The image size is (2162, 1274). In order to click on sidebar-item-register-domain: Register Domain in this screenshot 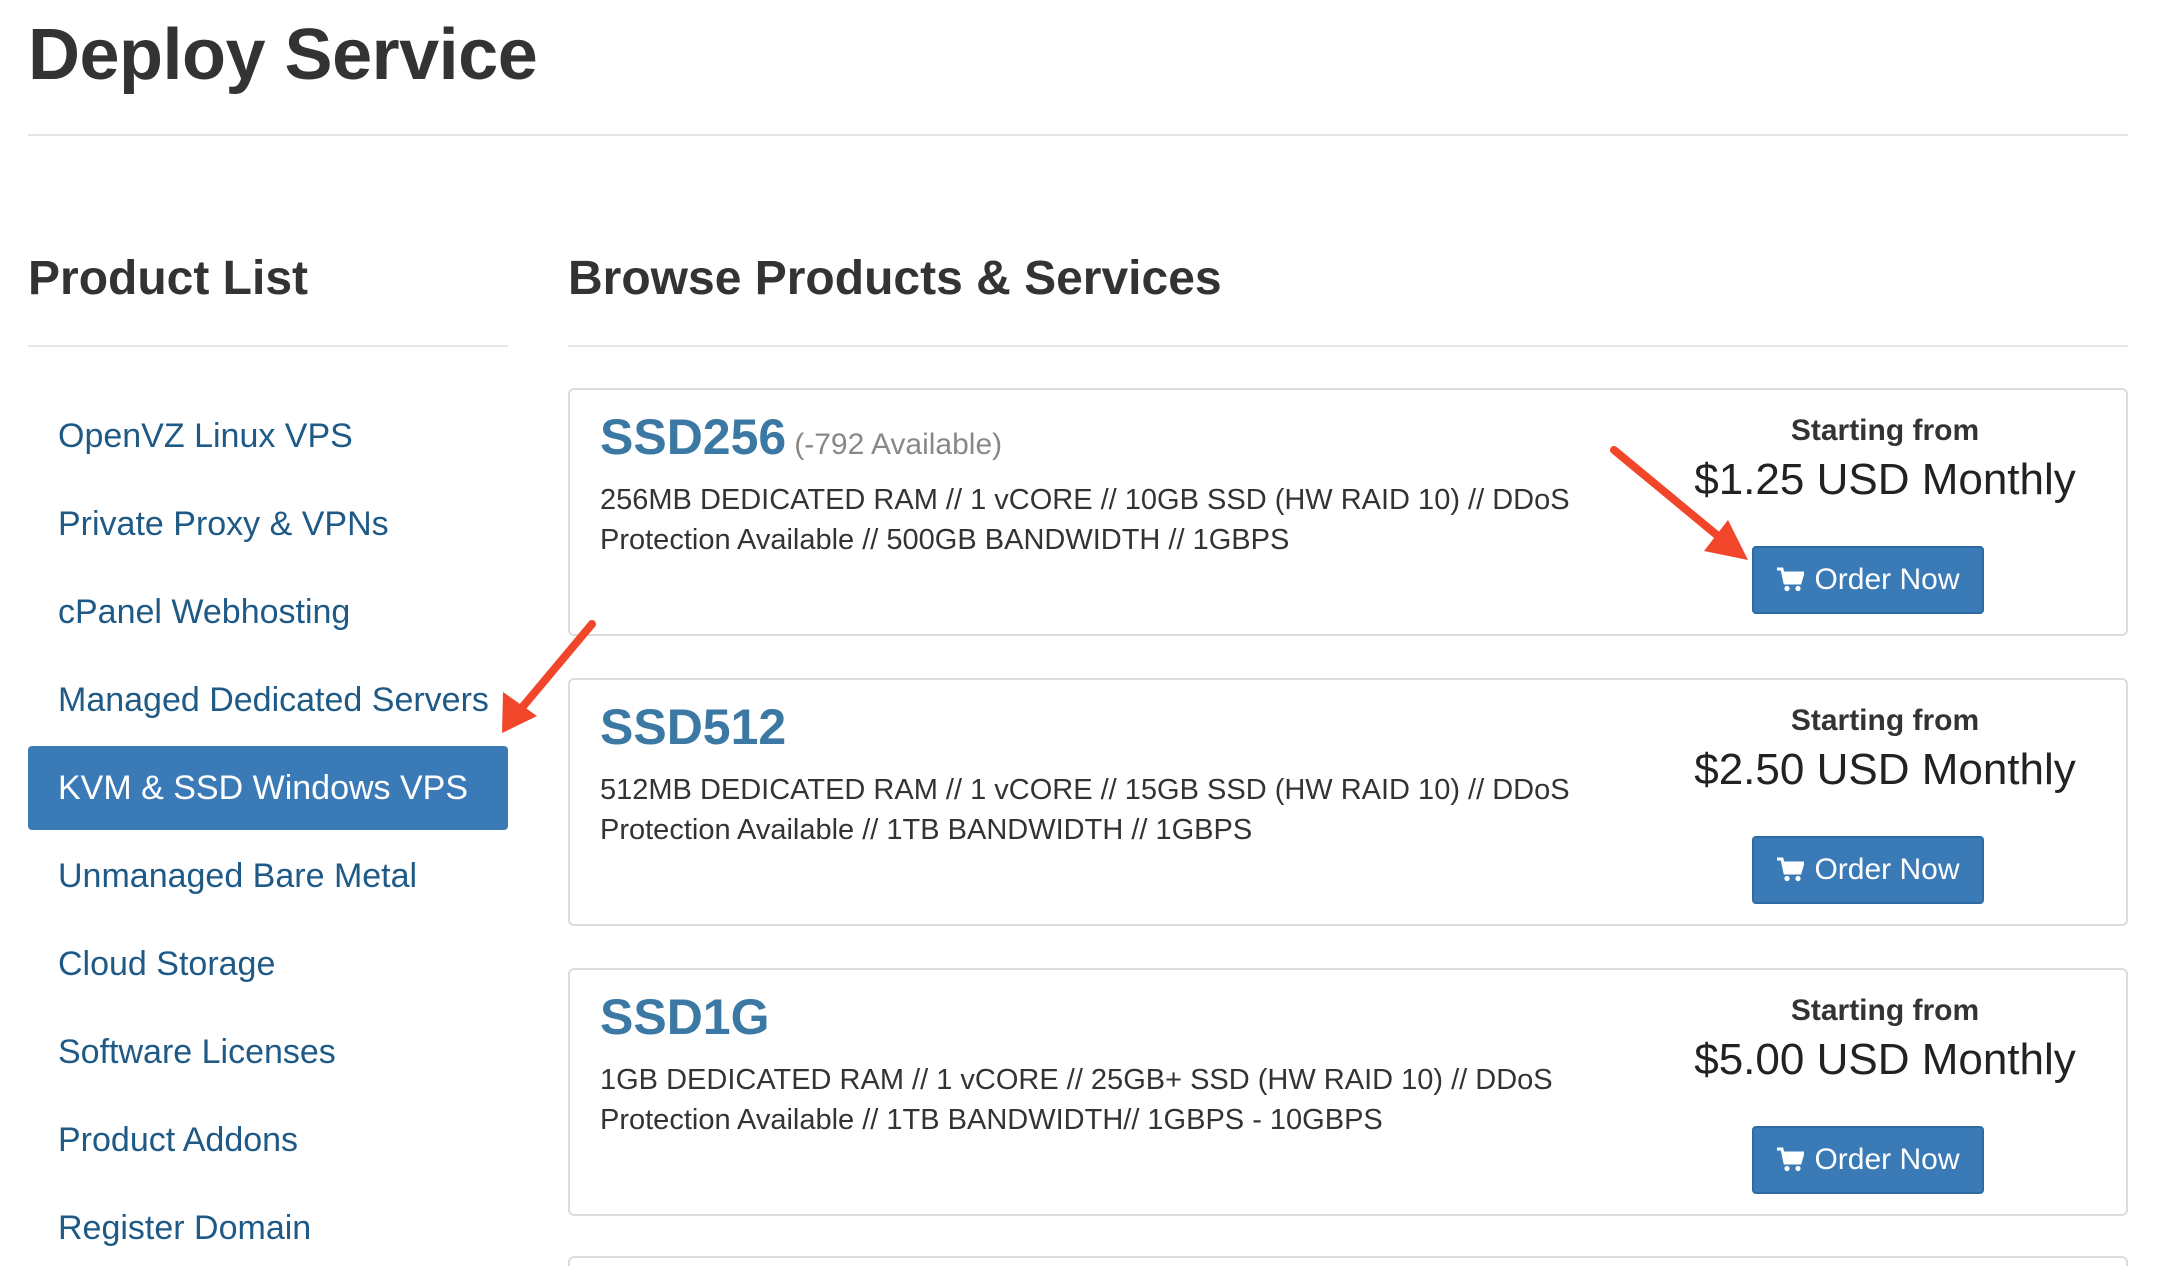, I will do `click(268, 1228)`.